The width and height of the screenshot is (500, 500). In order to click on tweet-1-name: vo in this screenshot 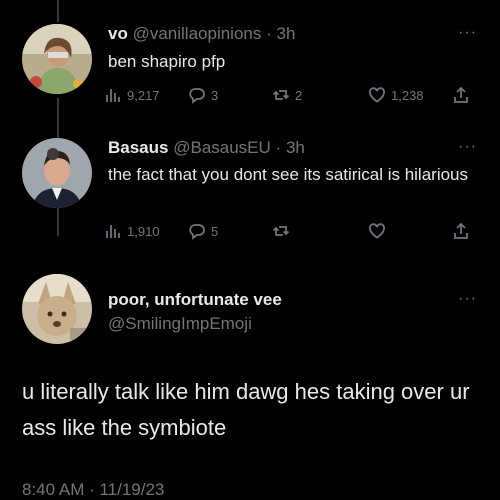, I will do `click(118, 33)`.